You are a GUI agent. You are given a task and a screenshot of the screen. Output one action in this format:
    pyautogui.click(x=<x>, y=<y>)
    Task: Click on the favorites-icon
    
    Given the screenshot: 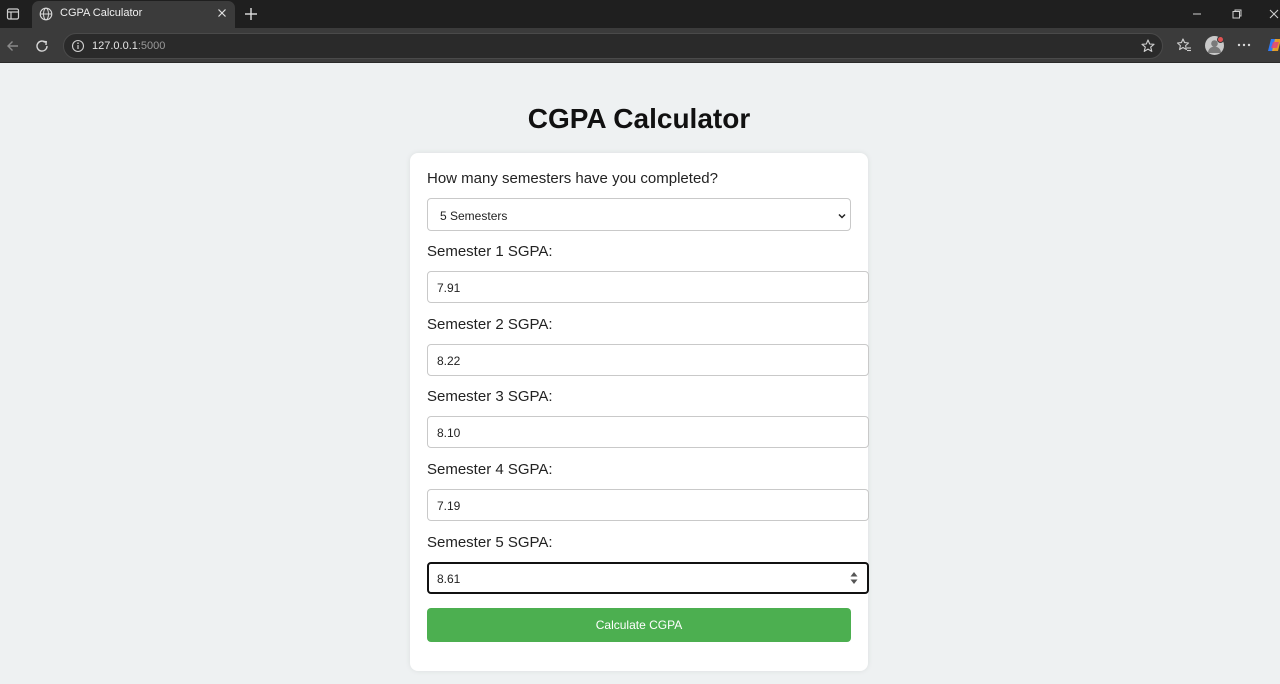 What is the action you would take?
    pyautogui.click(x=1184, y=45)
    